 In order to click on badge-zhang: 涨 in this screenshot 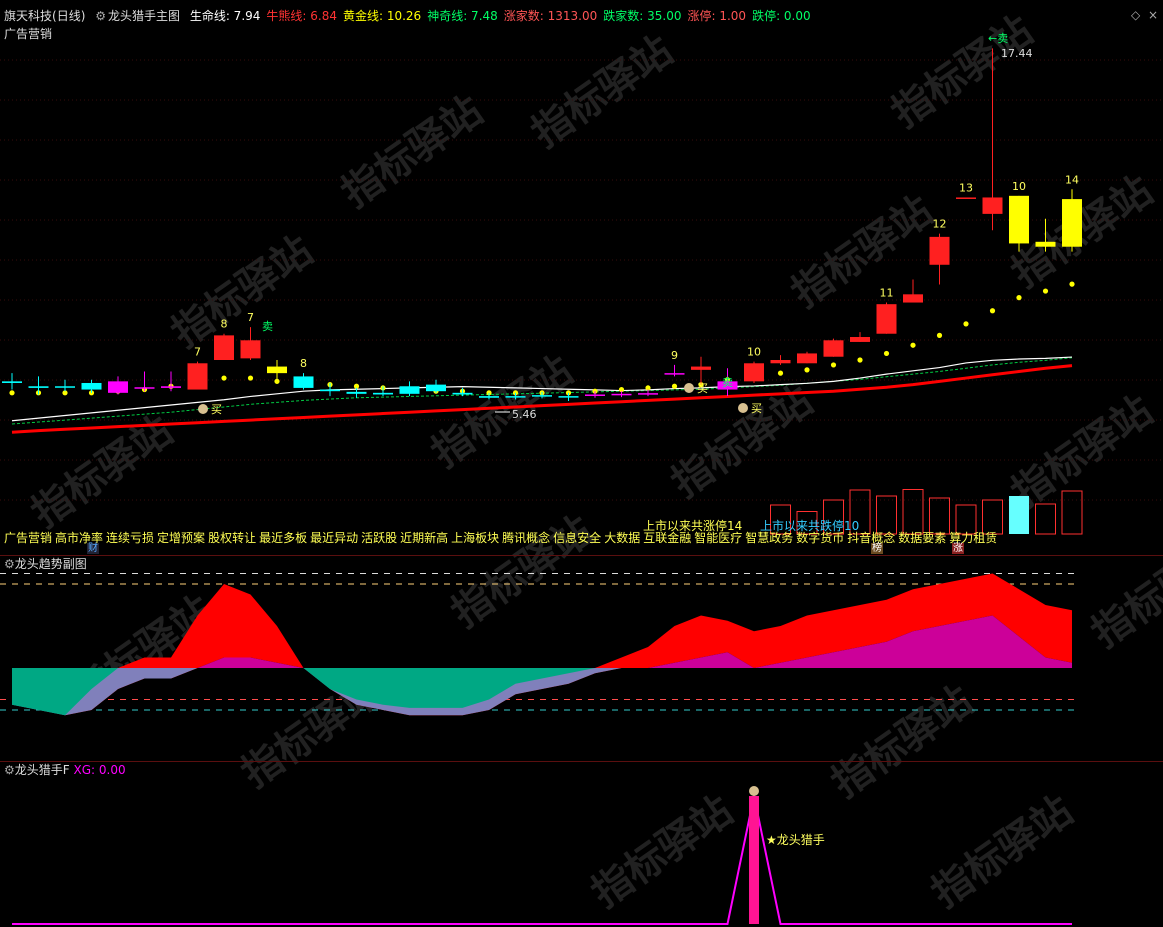, I will do `click(958, 548)`.